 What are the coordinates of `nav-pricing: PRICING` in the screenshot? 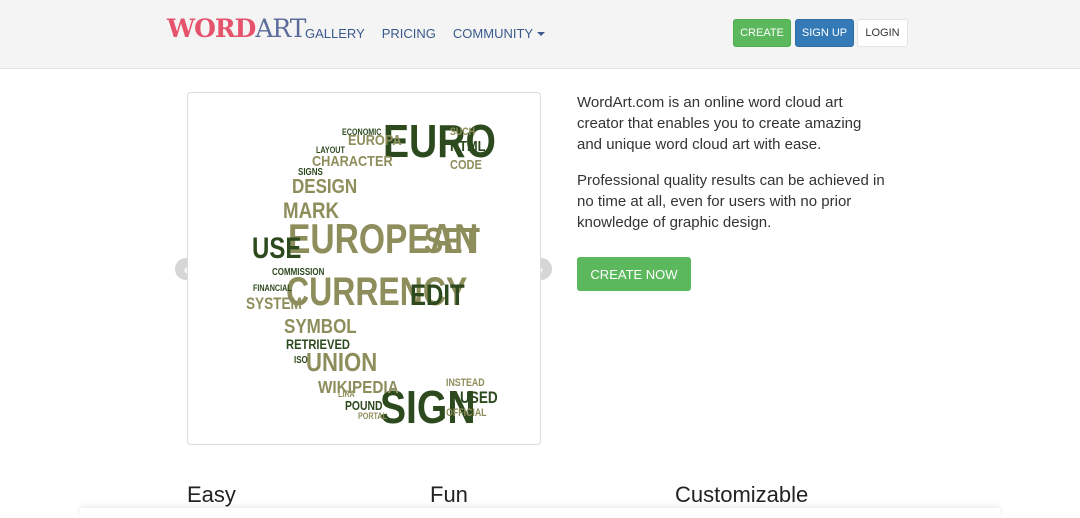 It's located at (409, 33).